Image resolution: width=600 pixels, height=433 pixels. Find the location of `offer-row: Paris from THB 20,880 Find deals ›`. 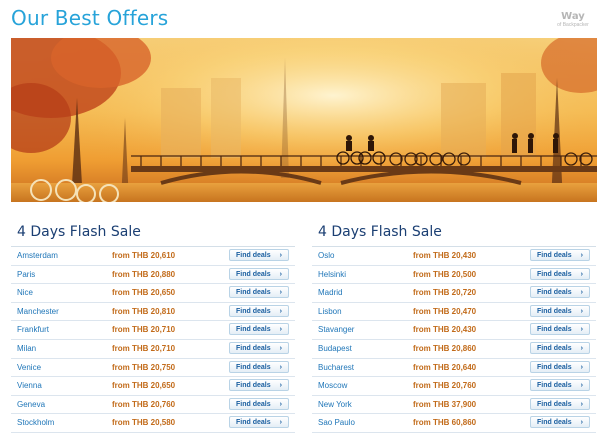

offer-row: Paris from THB 20,880 Find deals › is located at coordinates (153, 275).